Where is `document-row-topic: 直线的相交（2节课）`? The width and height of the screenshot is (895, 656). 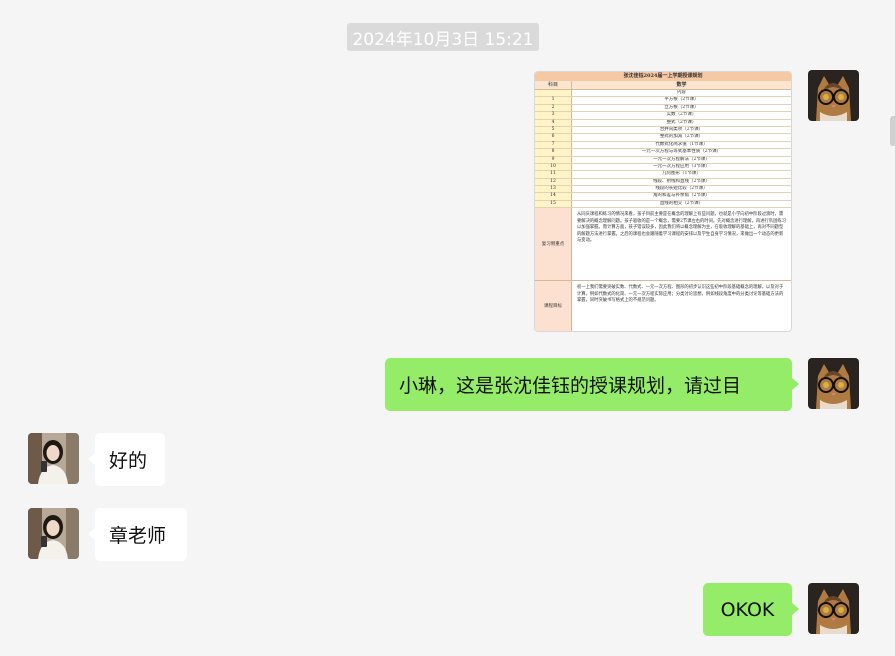
document-row-topic: 直线的相交（2节课） is located at coordinates (681, 203).